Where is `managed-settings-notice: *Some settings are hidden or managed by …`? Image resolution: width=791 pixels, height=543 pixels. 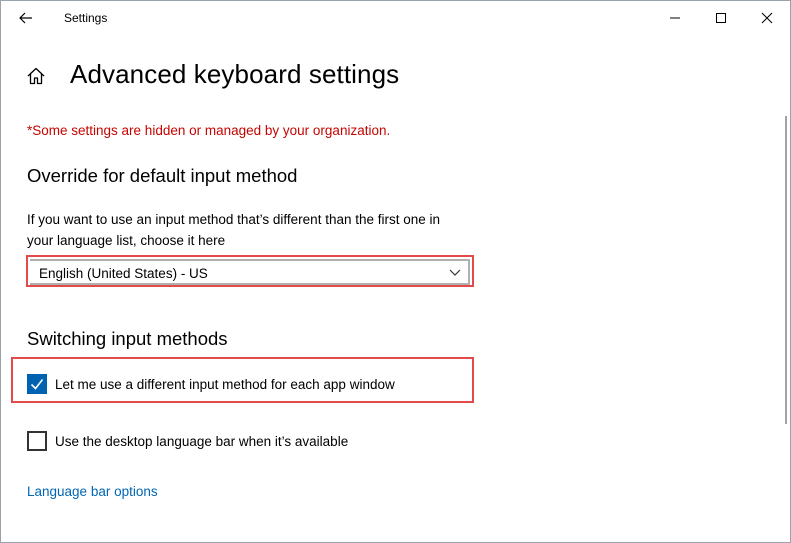 managed-settings-notice: *Some settings are hidden or managed by … is located at coordinates (209, 130).